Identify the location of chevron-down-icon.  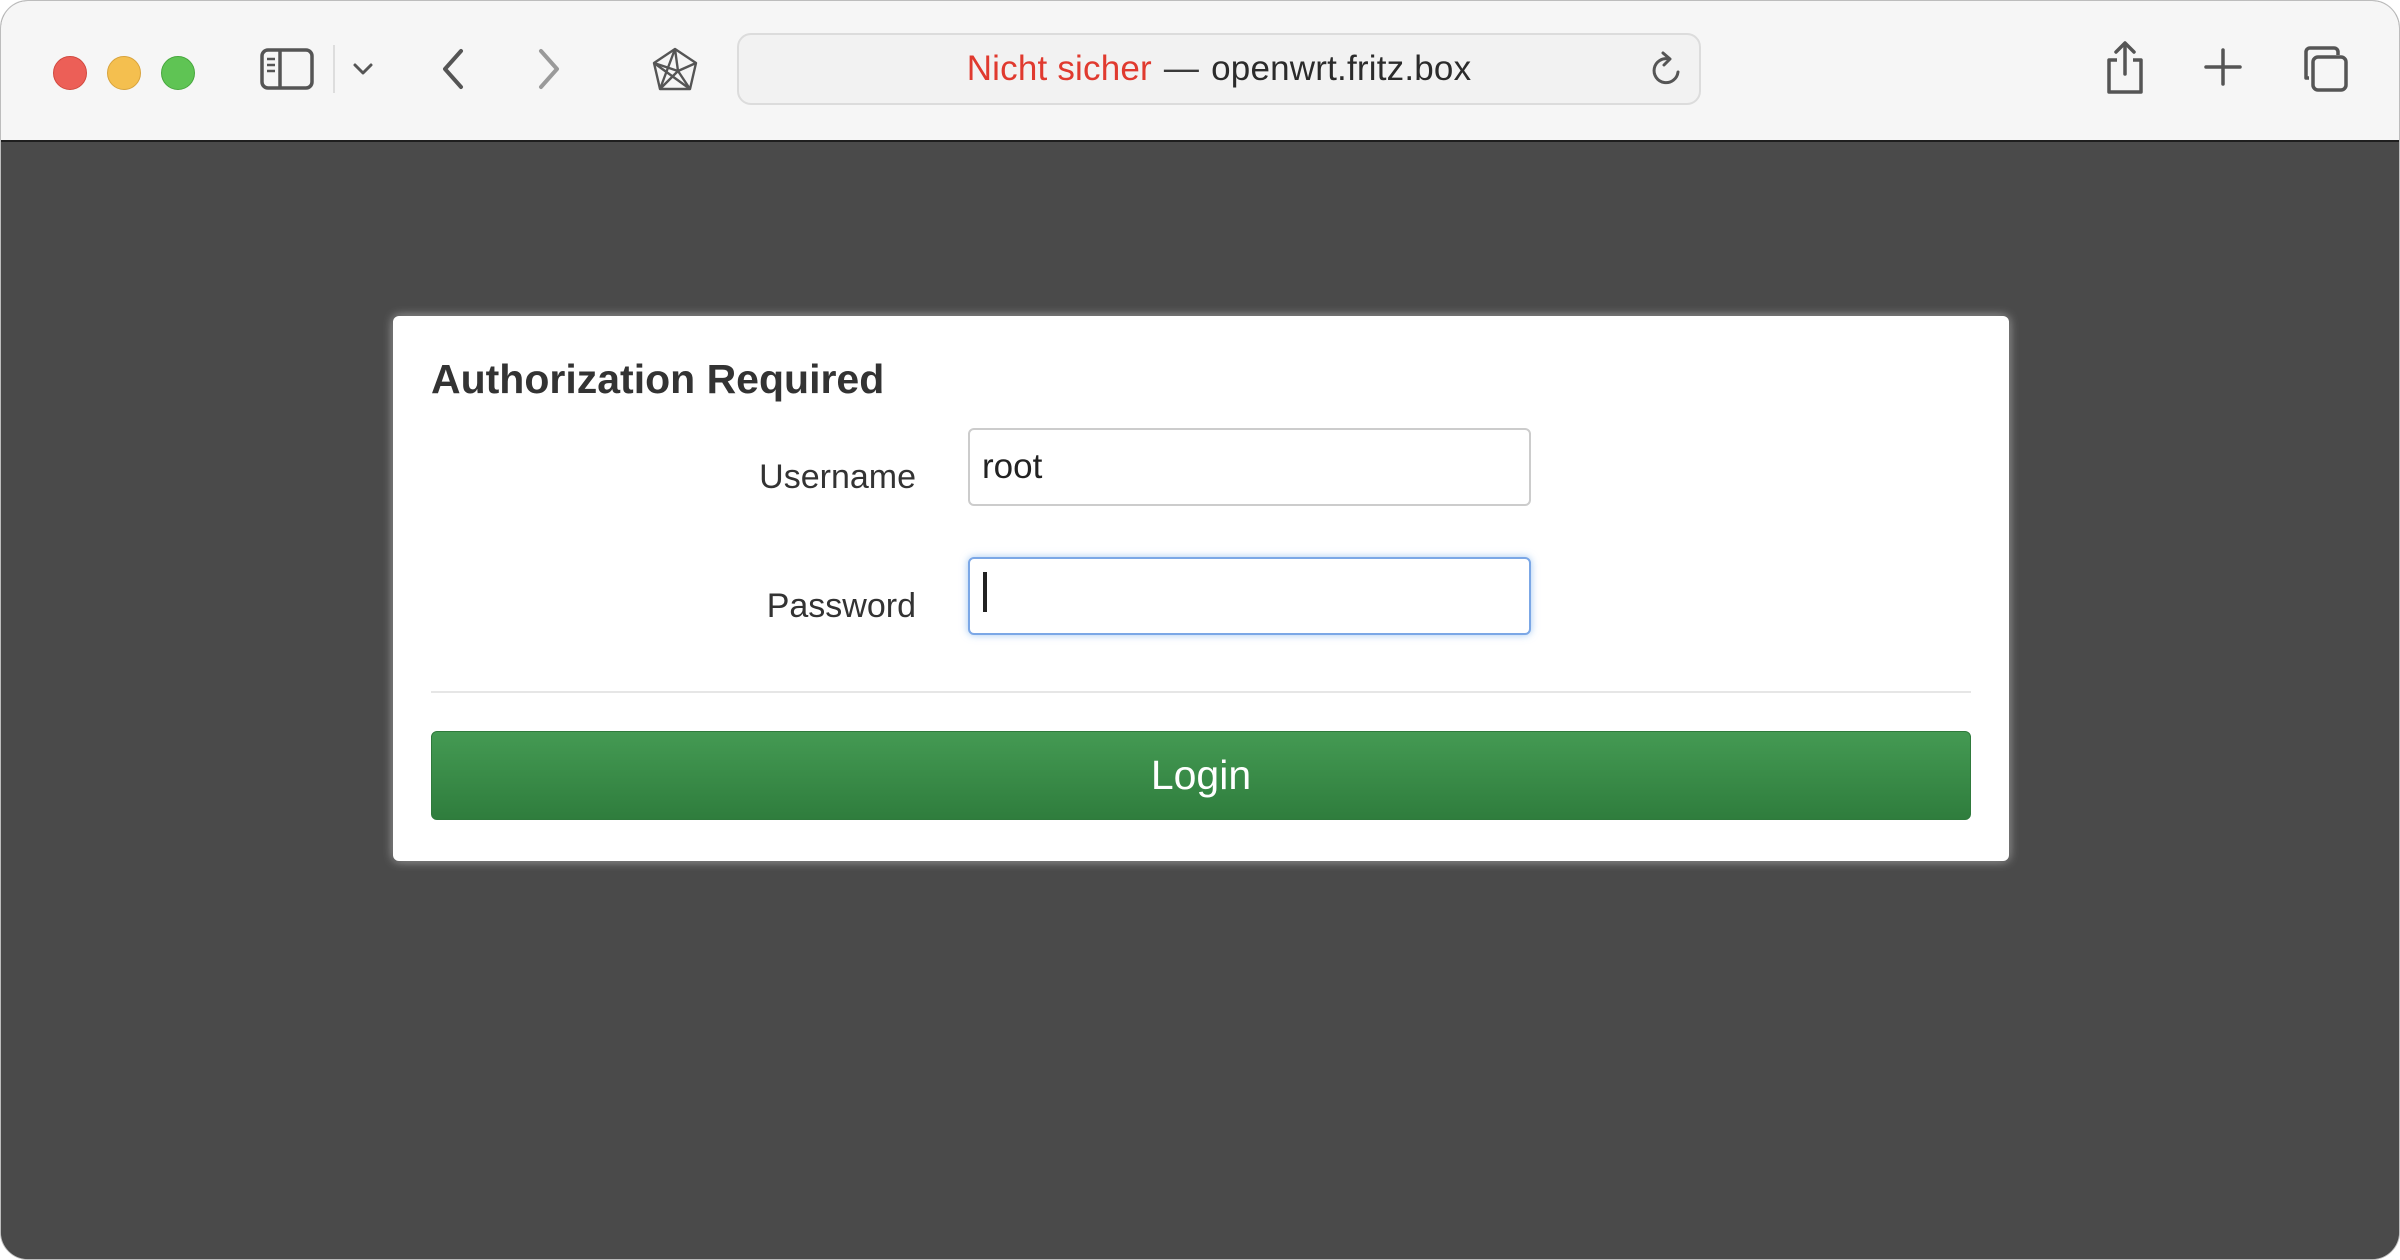
(363, 69).